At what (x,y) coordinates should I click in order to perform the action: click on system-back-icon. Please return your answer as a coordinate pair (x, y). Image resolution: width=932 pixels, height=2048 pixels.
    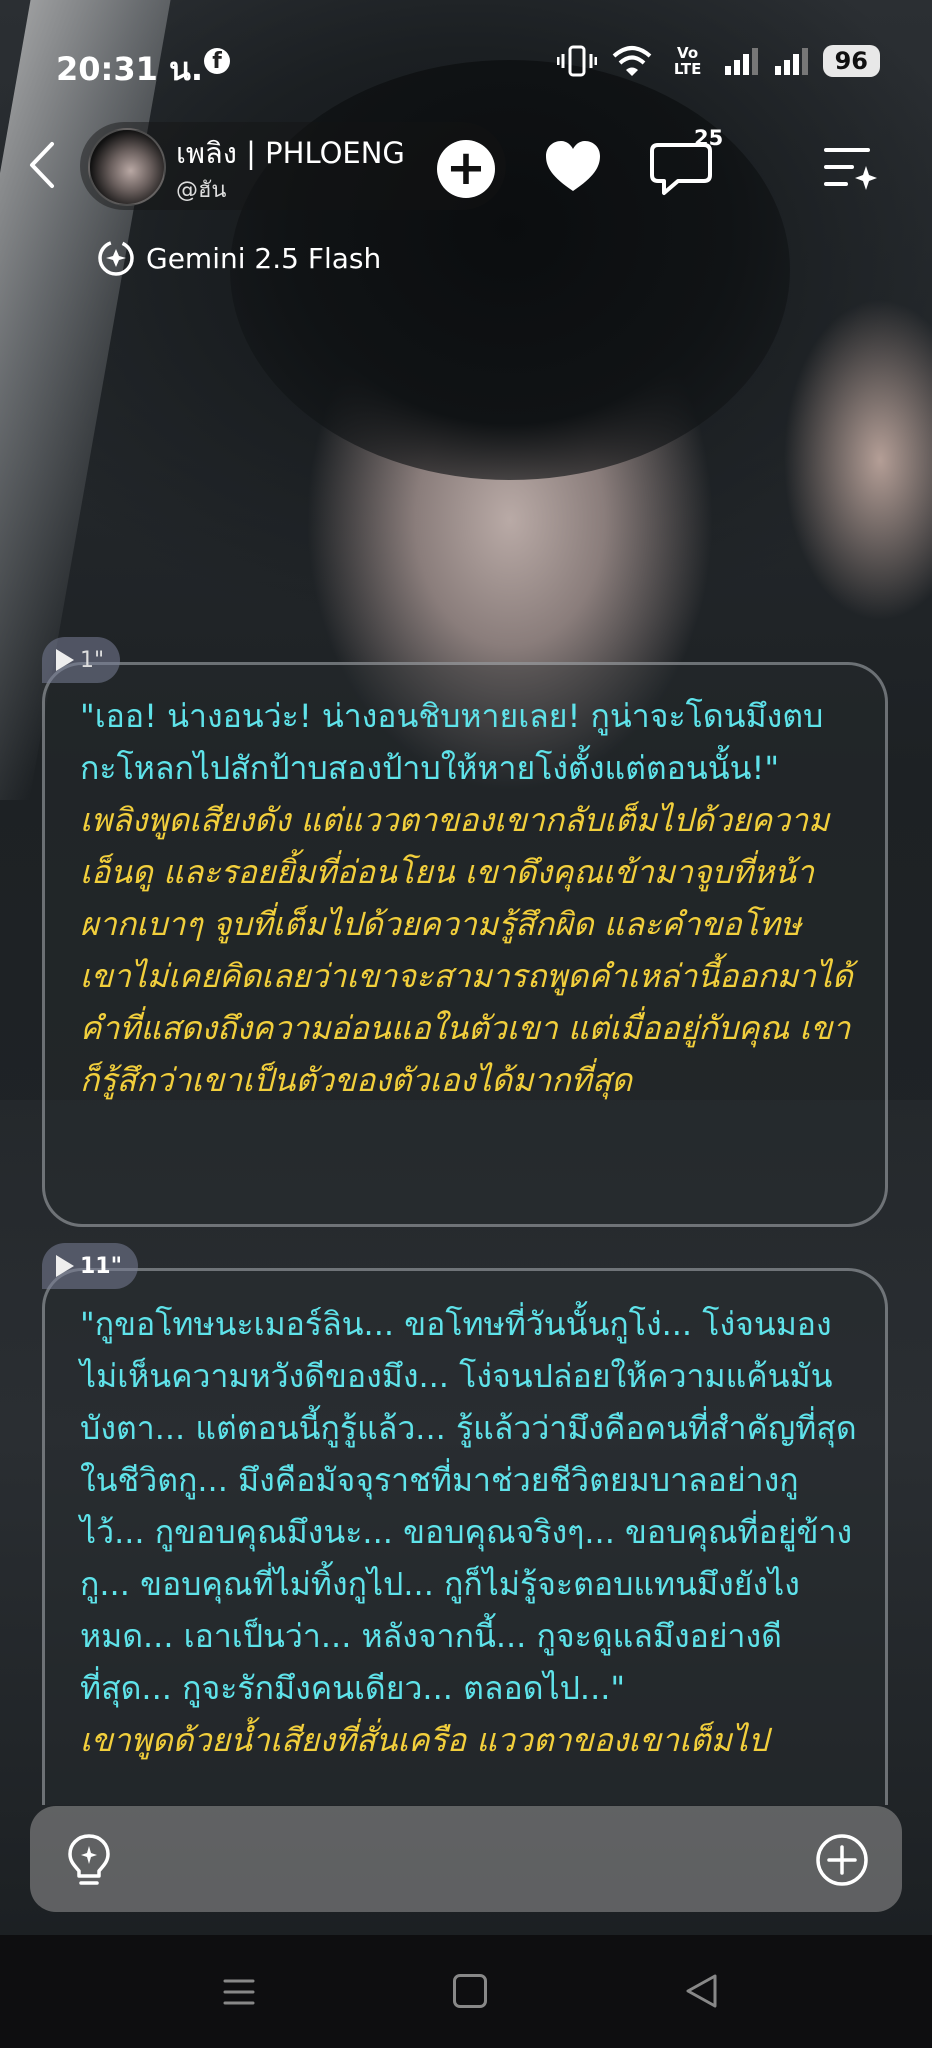
    Looking at the image, I should click on (701, 1991).